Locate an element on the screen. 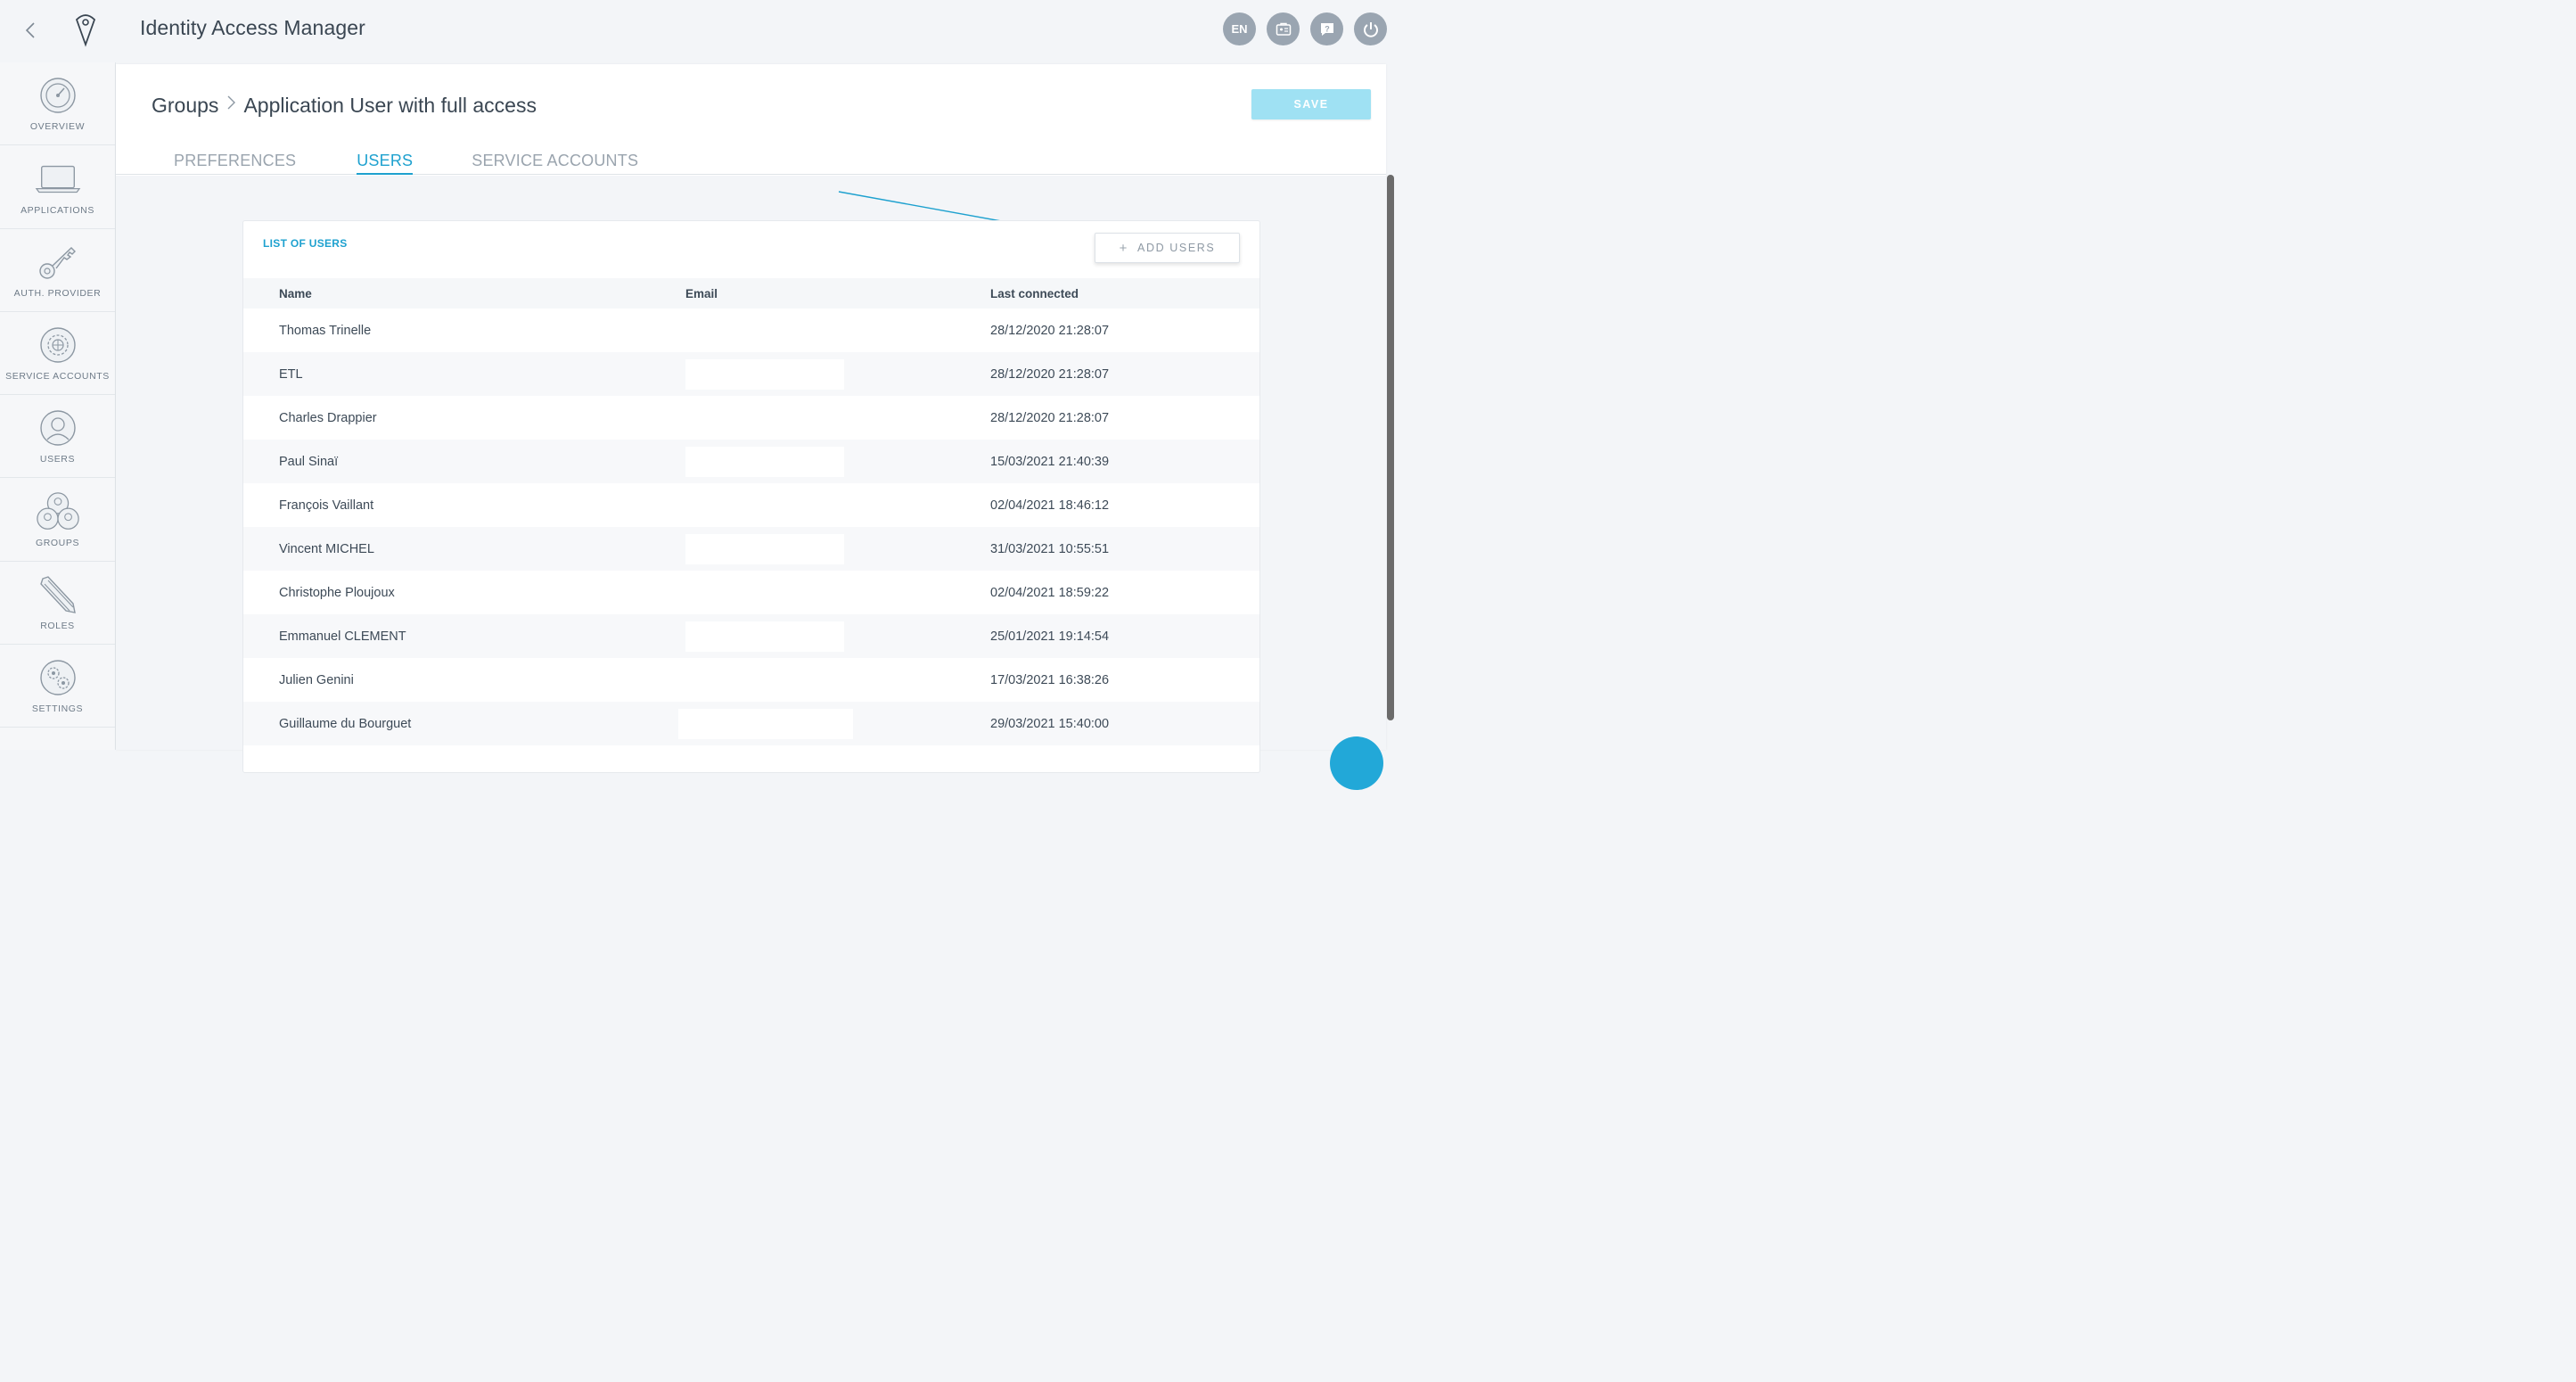 This screenshot has height=1382, width=2576. table-header-row: Name Email Last connected is located at coordinates (751, 293).